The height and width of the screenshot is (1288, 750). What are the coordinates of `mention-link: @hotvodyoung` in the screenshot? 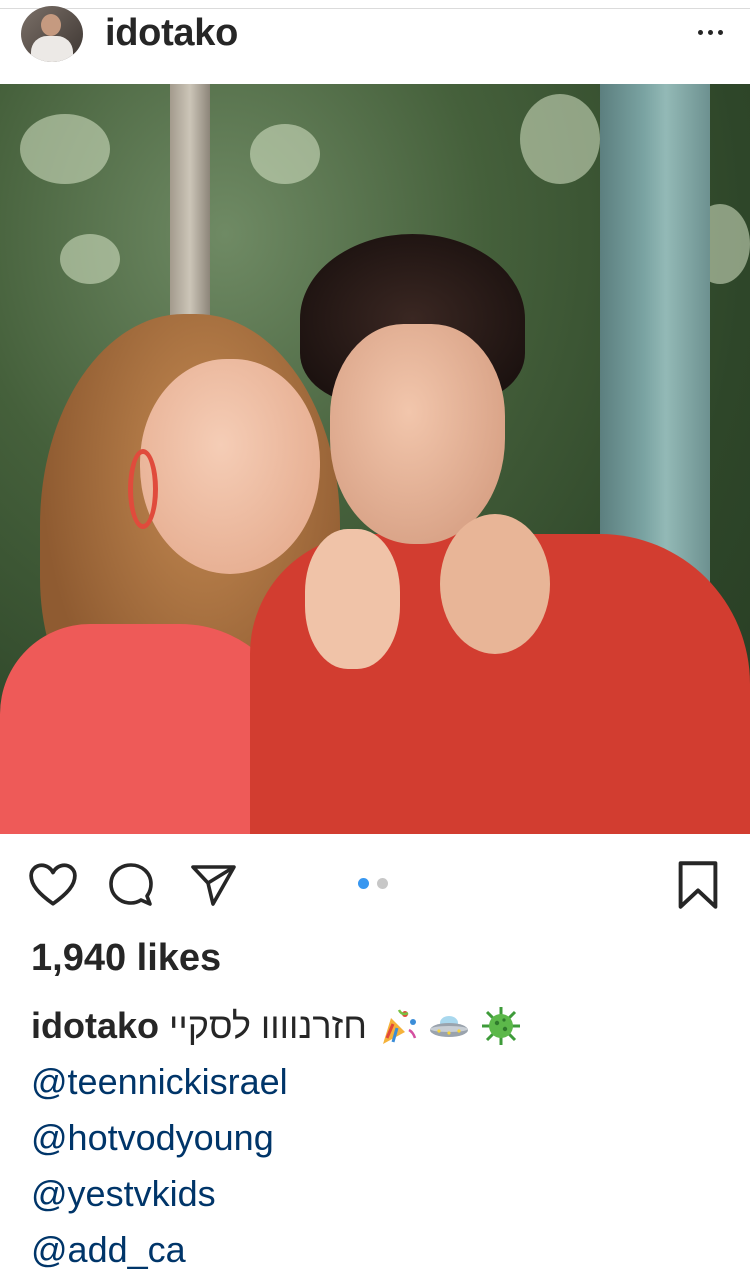 It's located at (381, 1138).